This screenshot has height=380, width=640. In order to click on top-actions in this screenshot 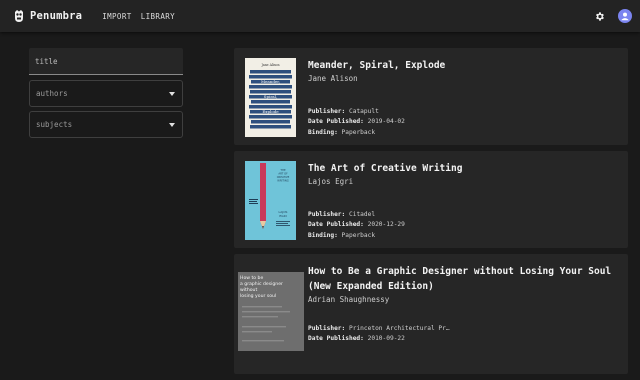, I will do `click(613, 16)`.